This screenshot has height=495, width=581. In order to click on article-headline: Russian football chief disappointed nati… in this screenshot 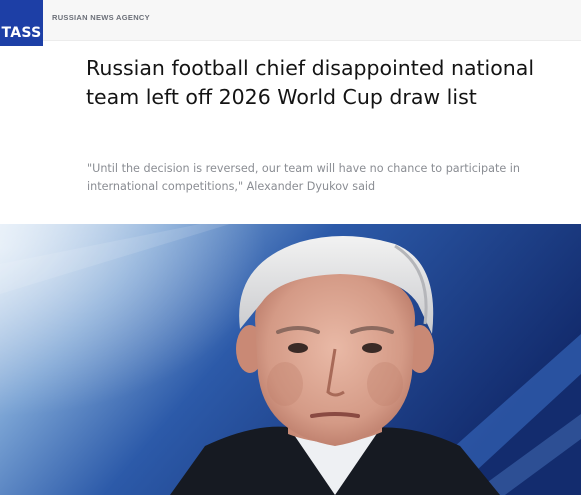, I will do `click(310, 82)`.